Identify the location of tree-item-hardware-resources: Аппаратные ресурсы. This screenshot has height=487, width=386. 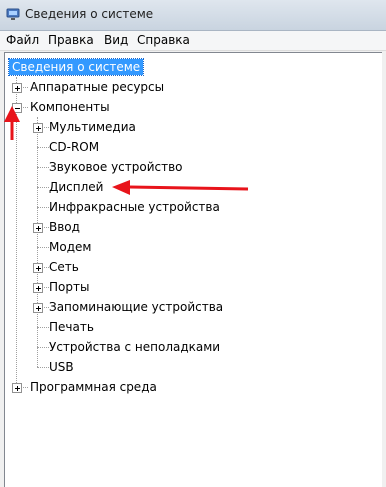
(97, 87).